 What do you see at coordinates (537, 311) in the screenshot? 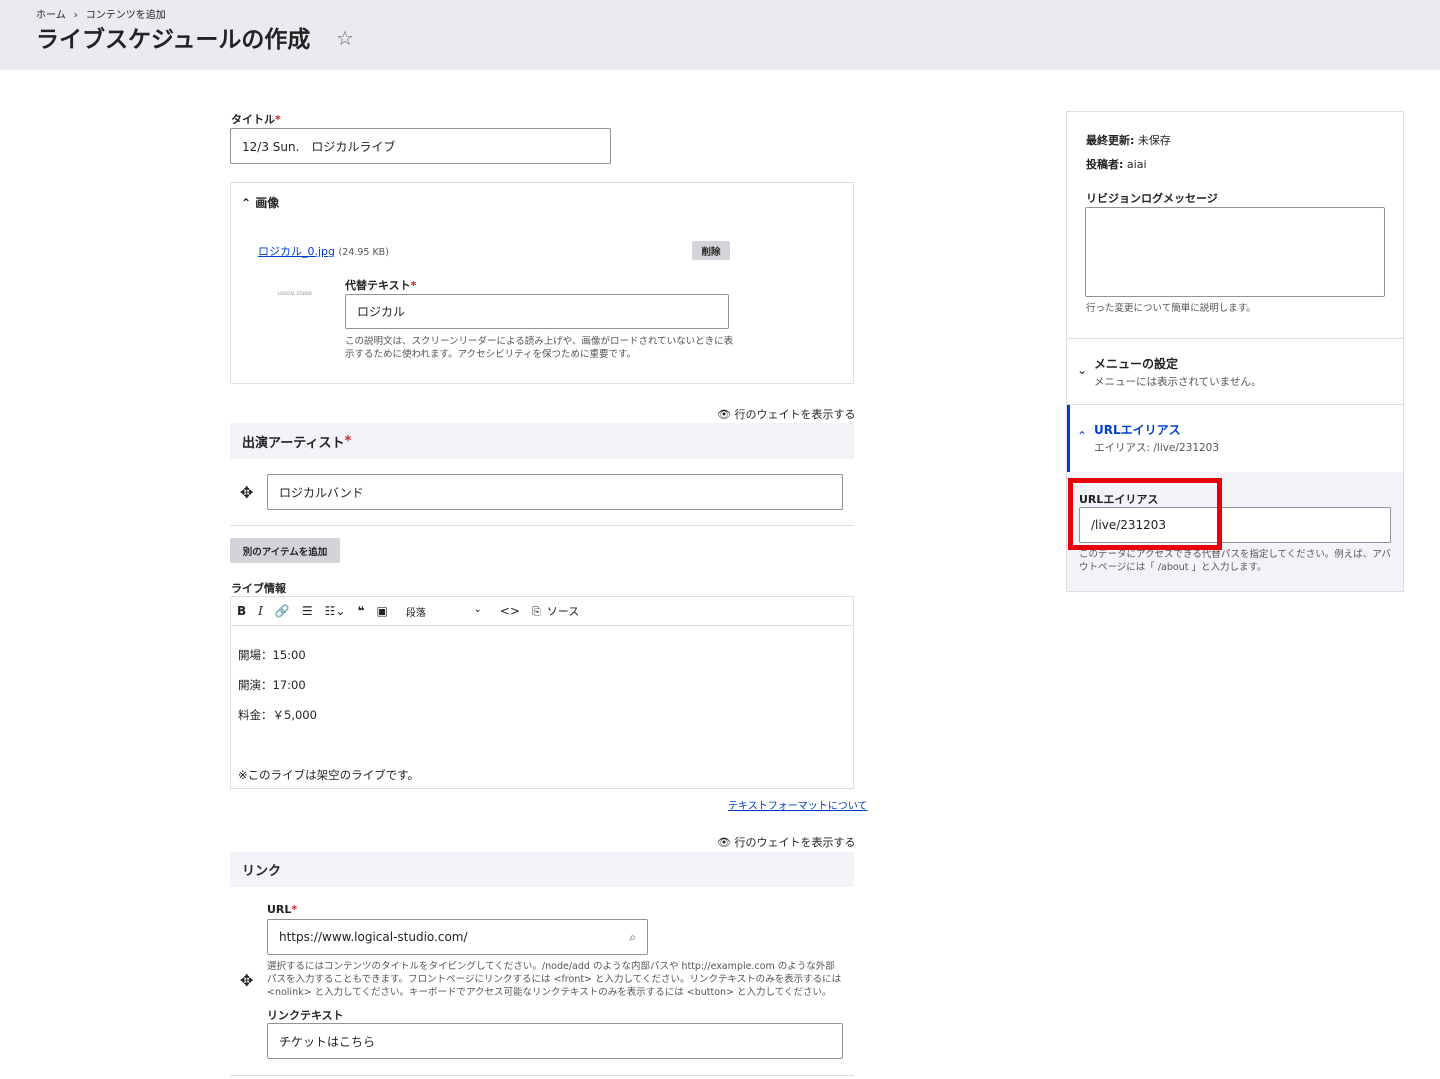
I see `alt-text-input: ロジカル` at bounding box center [537, 311].